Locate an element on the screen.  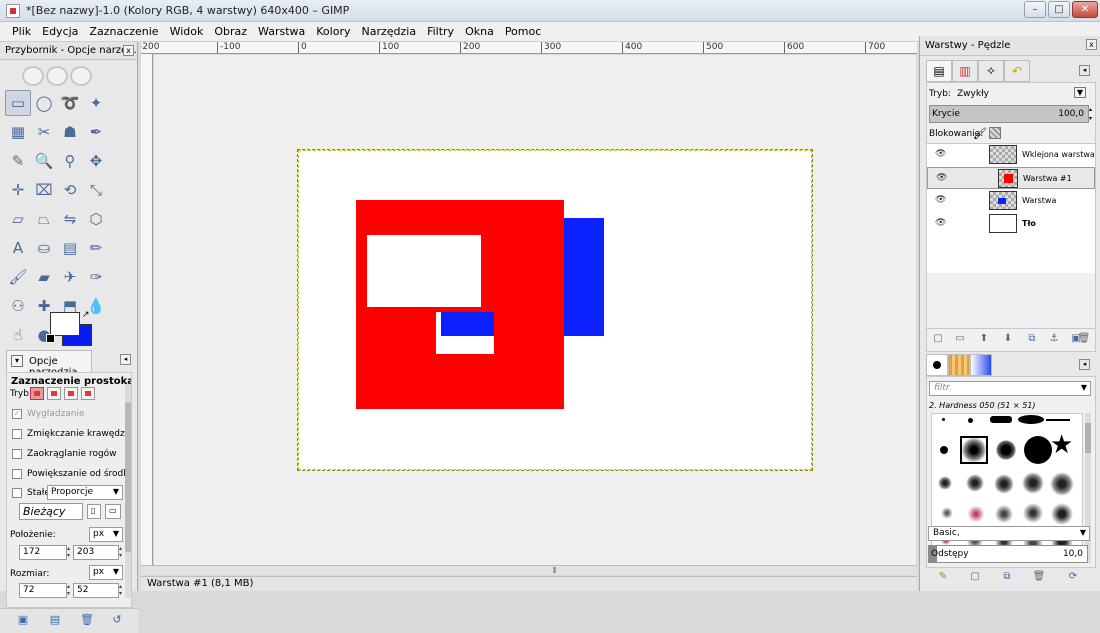
flip-icon: ⇋ is located at coordinates (70, 219).